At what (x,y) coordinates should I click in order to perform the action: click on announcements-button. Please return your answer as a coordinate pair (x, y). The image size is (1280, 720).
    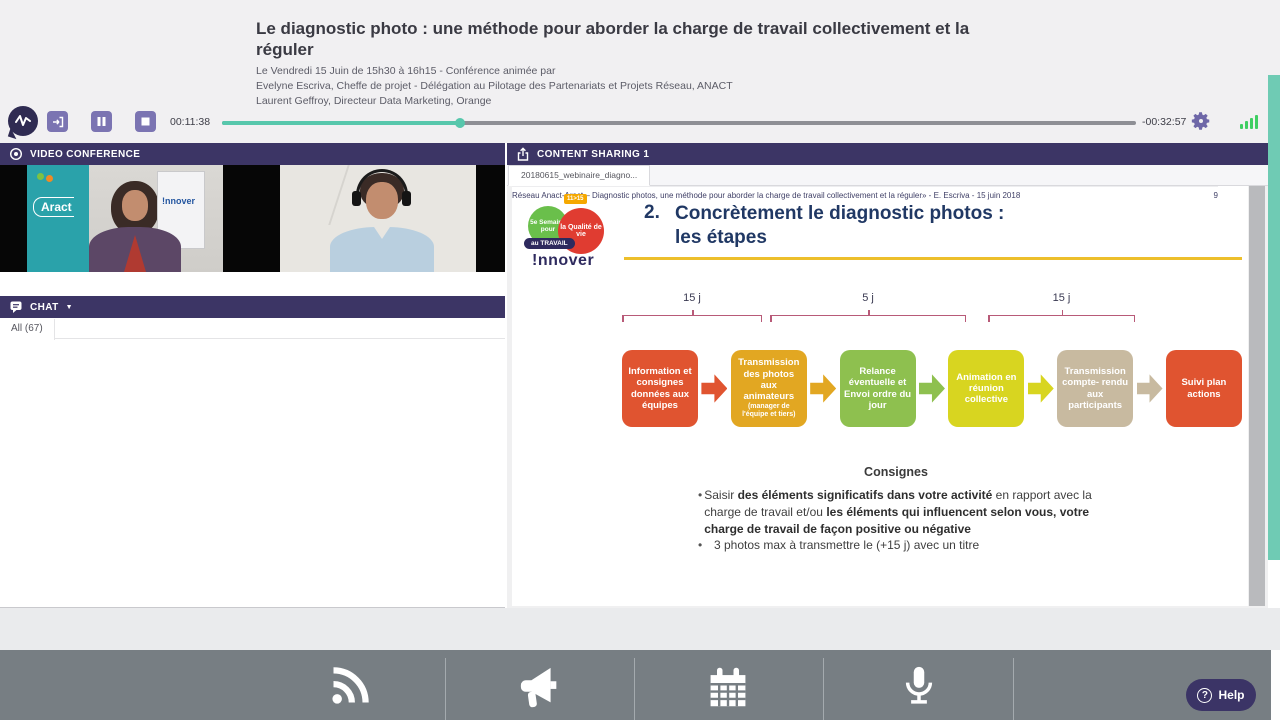
    Looking at the image, I should click on (541, 689).